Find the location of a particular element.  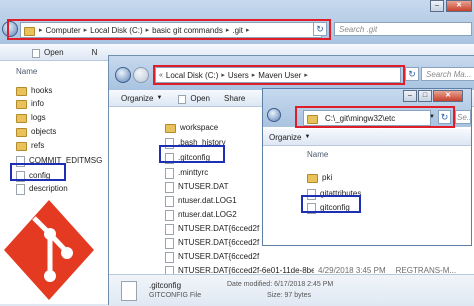

open-label: Open is located at coordinates (200, 98).